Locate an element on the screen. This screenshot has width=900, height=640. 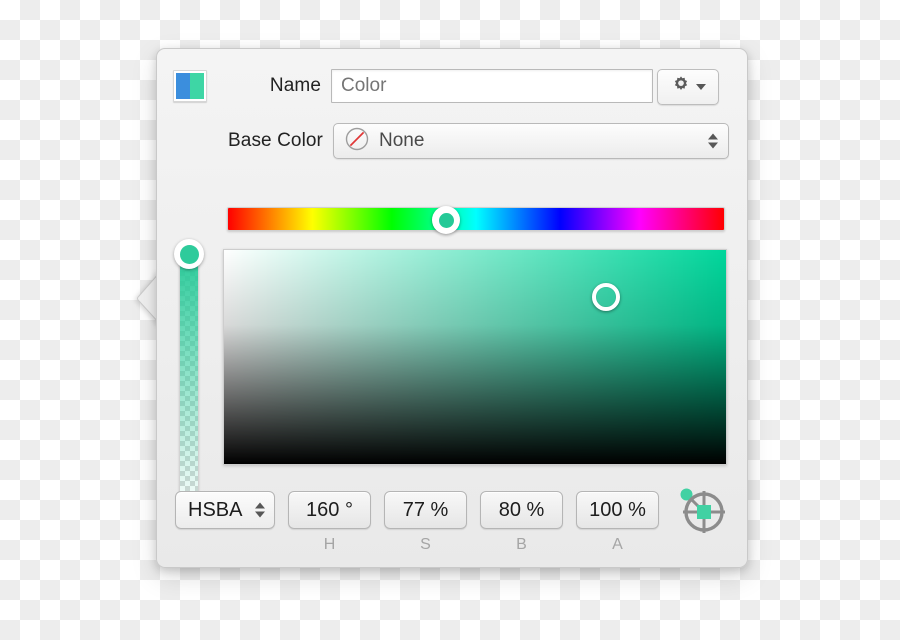
alpha-thumb-color is located at coordinates (189, 254).